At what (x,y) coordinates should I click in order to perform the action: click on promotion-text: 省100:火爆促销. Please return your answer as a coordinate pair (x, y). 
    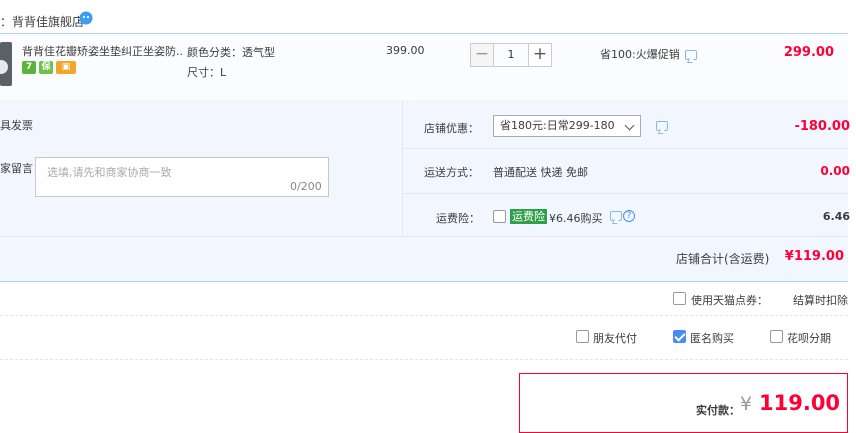
    Looking at the image, I should click on (640, 54).